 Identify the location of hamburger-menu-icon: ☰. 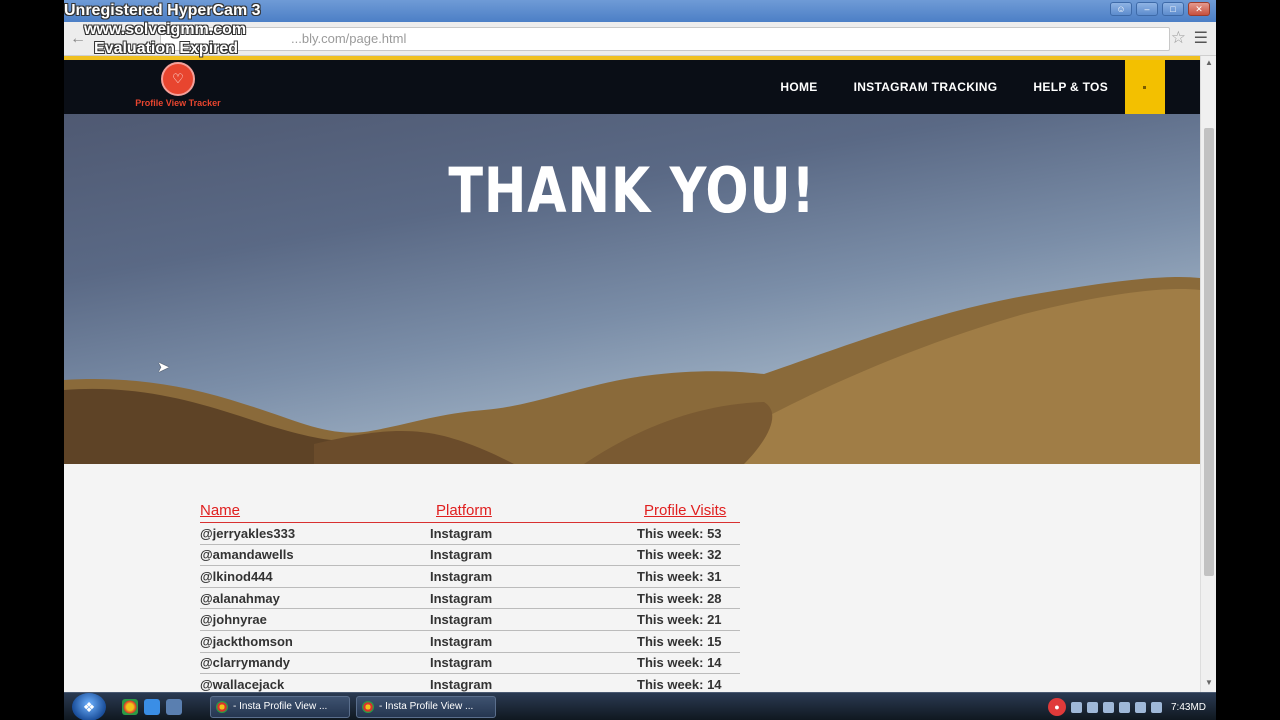
(1201, 38).